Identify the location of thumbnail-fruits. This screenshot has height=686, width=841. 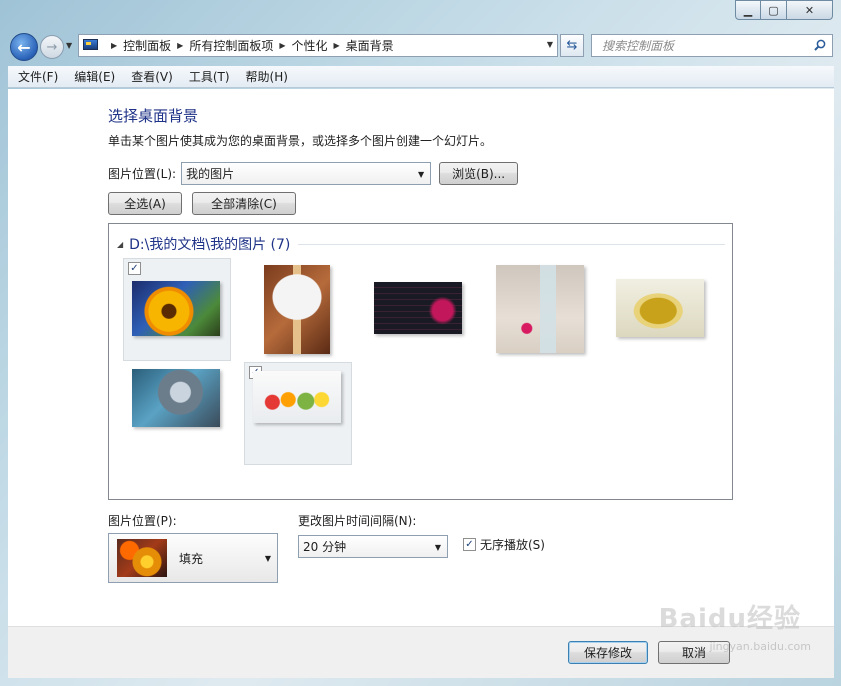
(297, 397).